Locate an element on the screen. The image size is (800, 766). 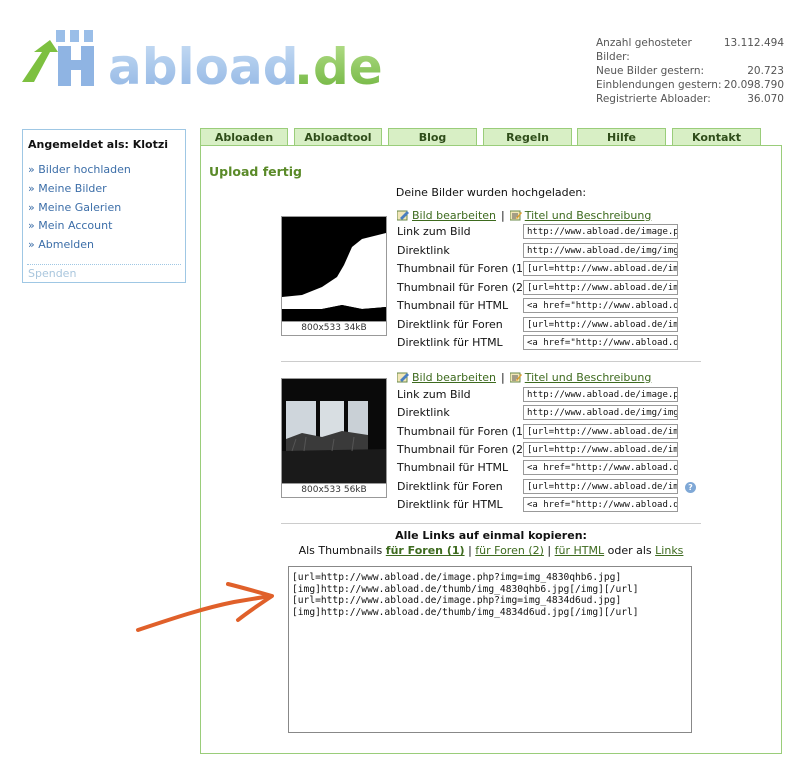
sidebar-divider is located at coordinates (104, 264).